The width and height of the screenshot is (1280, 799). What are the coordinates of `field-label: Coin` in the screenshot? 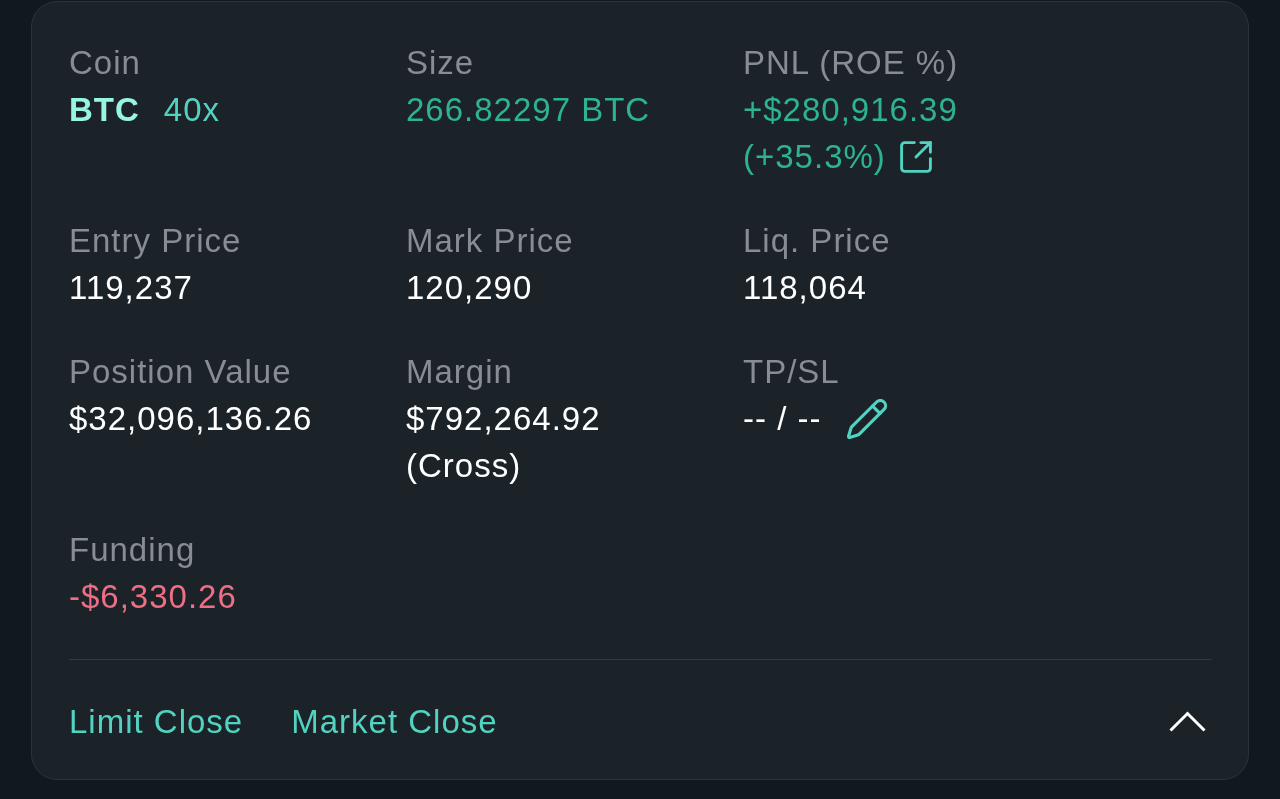 It's located at (105, 63).